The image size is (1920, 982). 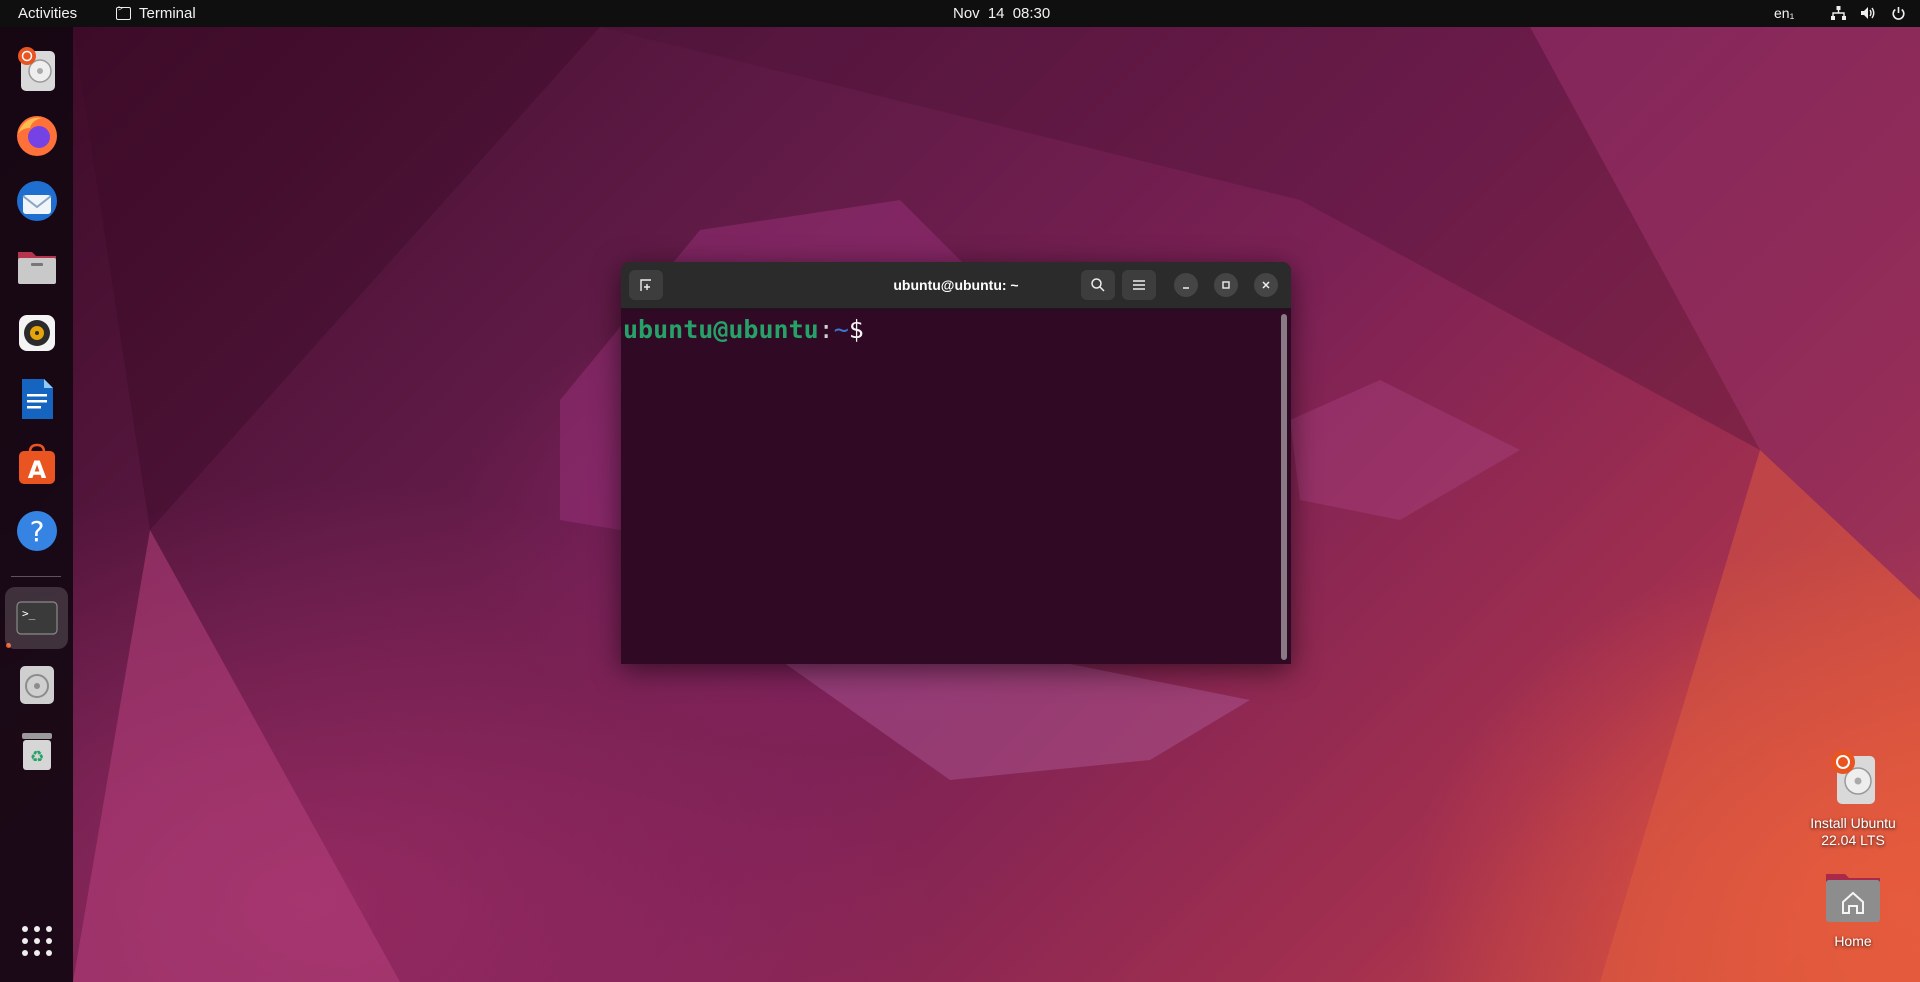 I want to click on desktop-home: Home, so click(x=1853, y=910).